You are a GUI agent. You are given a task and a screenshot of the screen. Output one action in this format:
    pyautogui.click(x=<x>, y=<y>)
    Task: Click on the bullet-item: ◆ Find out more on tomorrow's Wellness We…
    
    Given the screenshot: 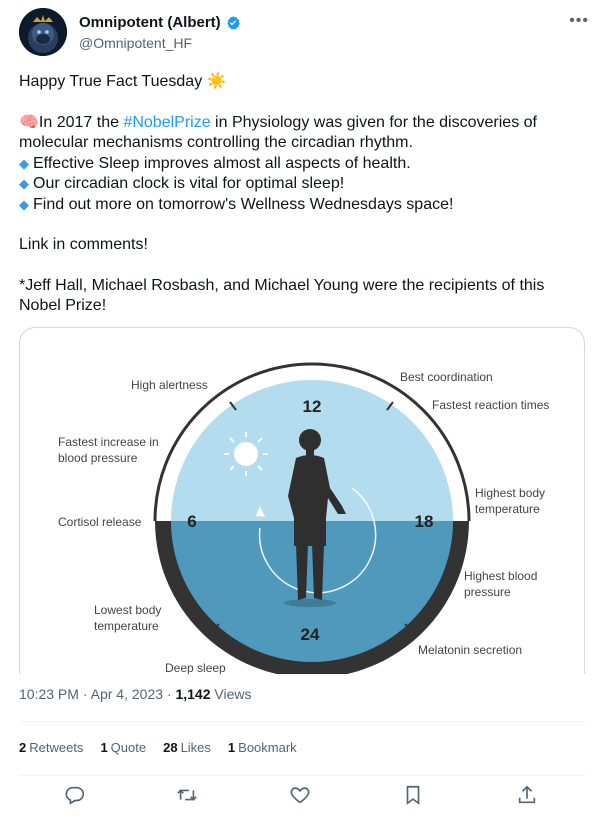 What is the action you would take?
    pyautogui.click(x=236, y=204)
    